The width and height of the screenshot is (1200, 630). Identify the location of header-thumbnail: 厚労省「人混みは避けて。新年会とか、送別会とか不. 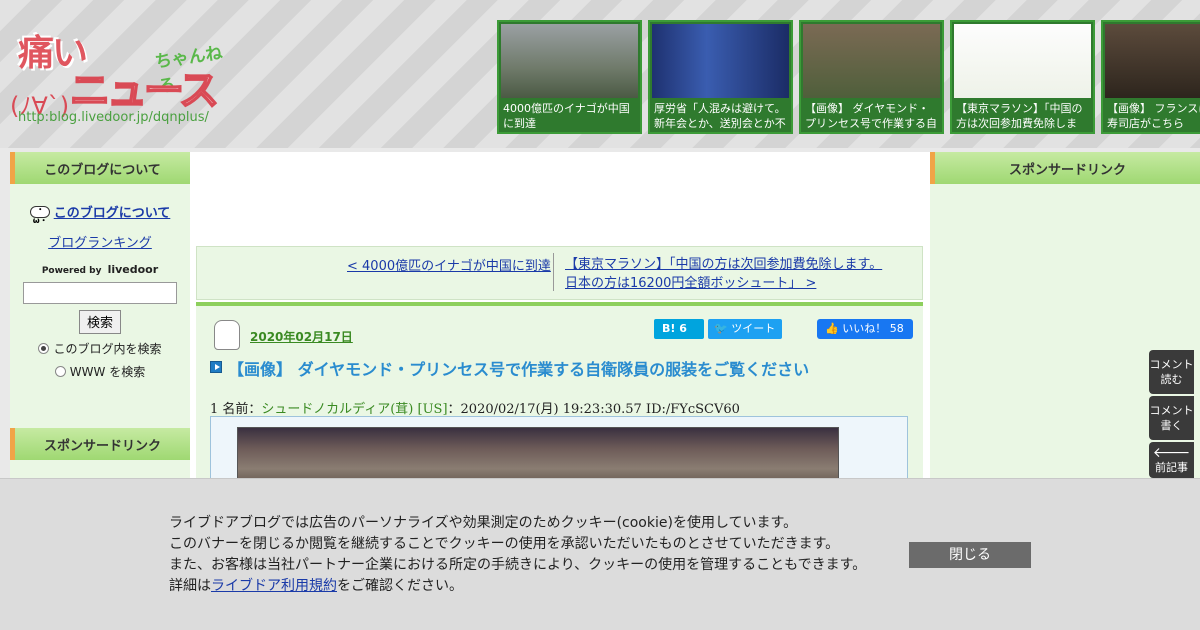
(720, 77).